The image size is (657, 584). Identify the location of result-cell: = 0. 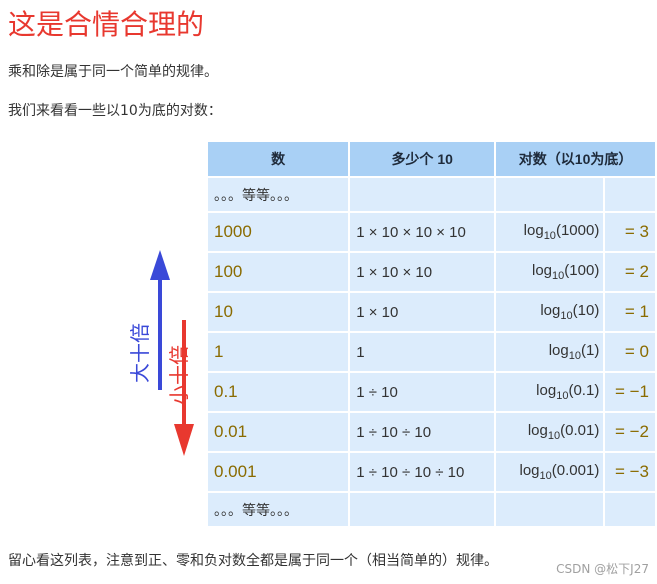
(630, 352).